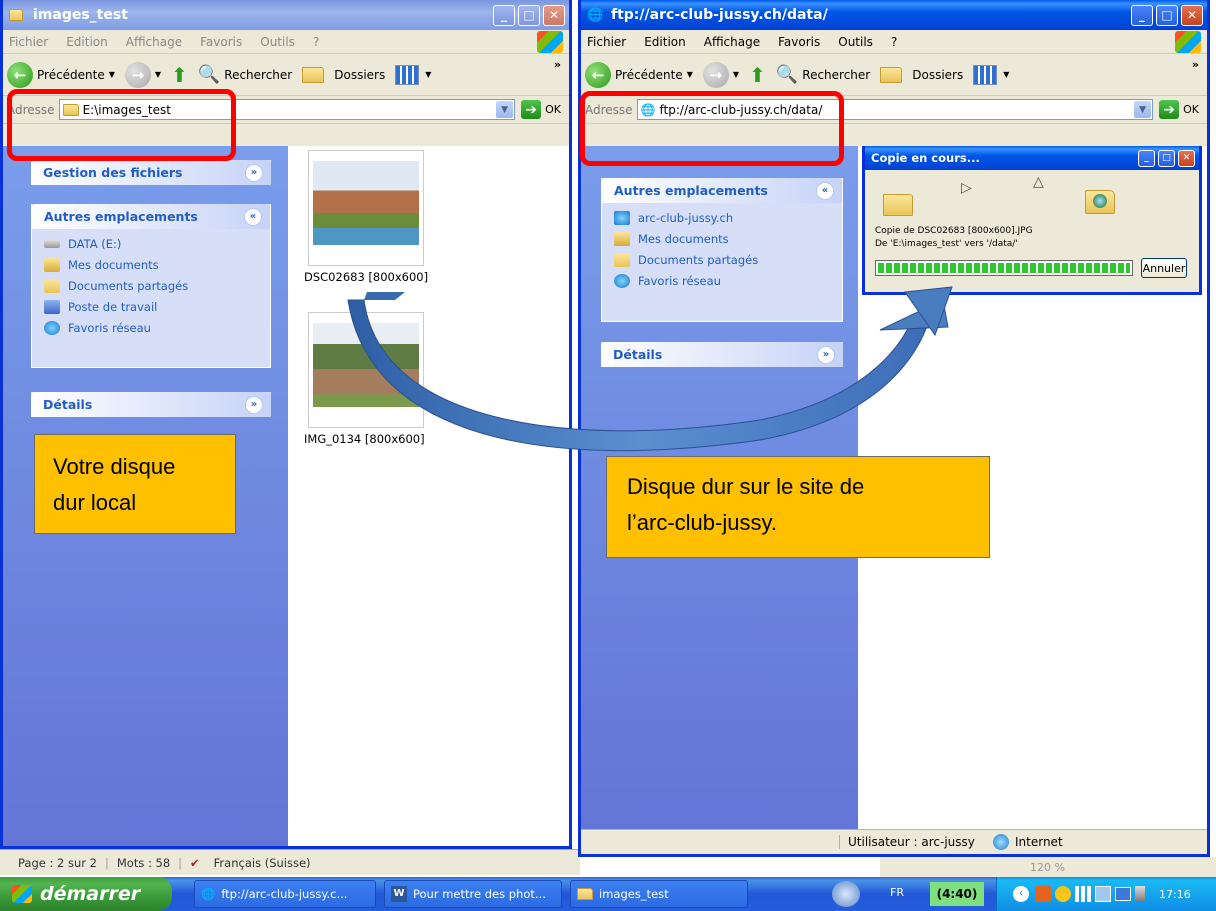  What do you see at coordinates (1123, 894) in the screenshot?
I see `monitor-icon` at bounding box center [1123, 894].